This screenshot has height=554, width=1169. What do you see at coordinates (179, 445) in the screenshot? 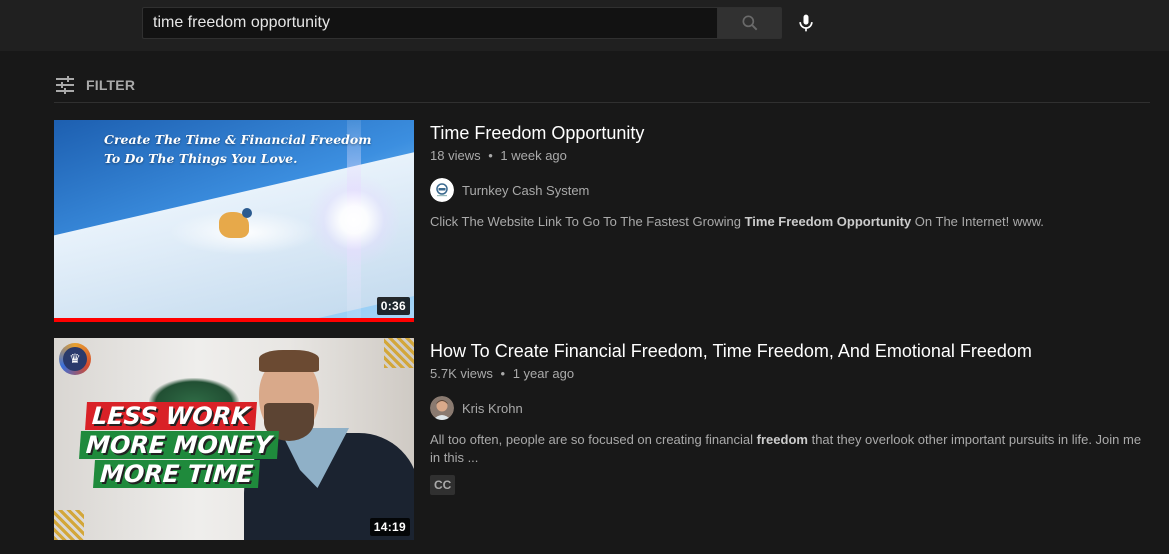
I see `thumbnail-caption-line: MORE MONEY` at bounding box center [179, 445].